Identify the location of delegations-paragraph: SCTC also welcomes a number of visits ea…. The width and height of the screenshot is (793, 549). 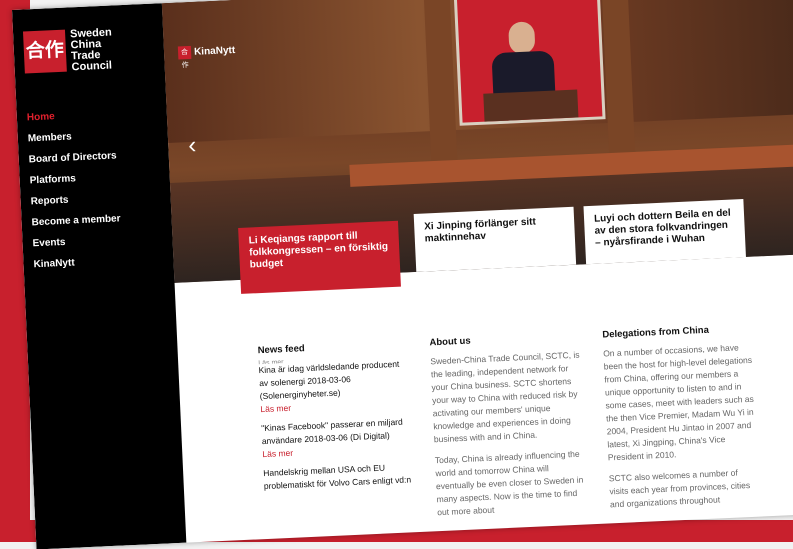
(679, 488).